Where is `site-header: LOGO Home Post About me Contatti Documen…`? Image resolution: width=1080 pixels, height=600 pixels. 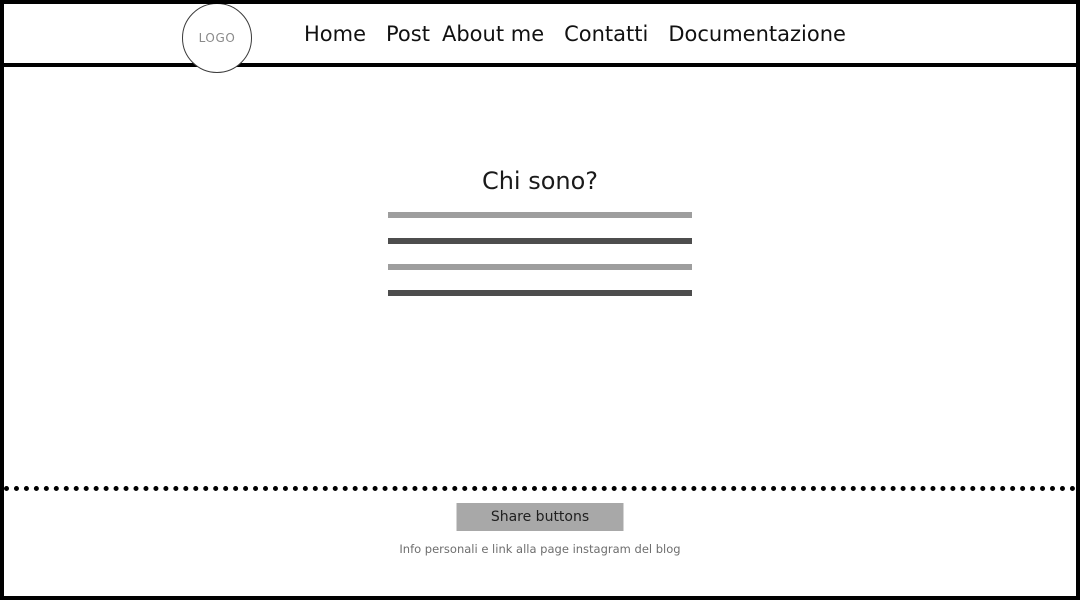
site-header: LOGO Home Post About me Contatti Documen… is located at coordinates (540, 38).